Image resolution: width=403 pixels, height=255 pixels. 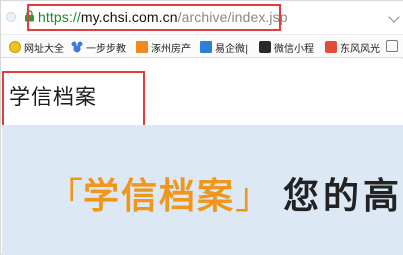 I want to click on banner-tagline: 您的高, so click(x=343, y=196).